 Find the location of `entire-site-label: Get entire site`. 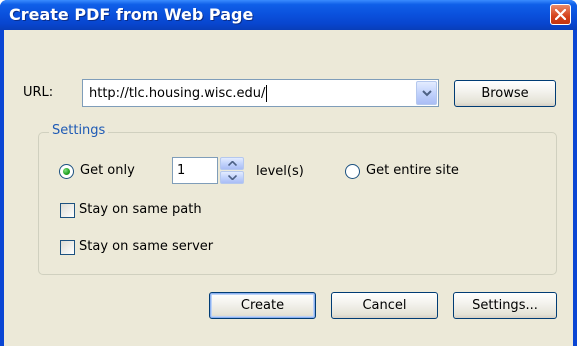

entire-site-label: Get entire site is located at coordinates (412, 170).